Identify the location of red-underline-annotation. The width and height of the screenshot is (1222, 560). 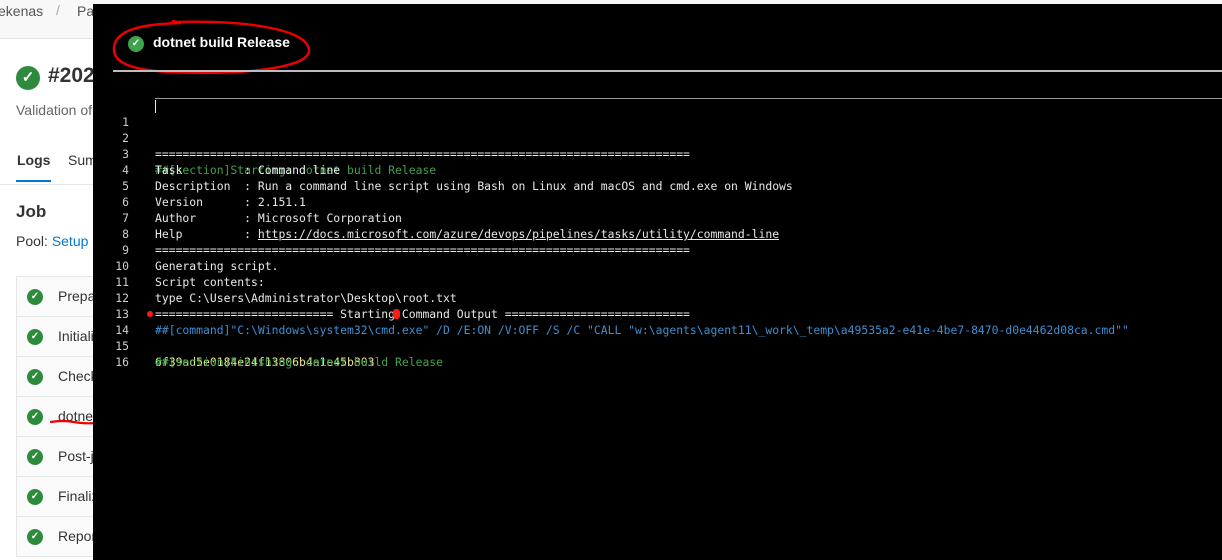
(73, 422).